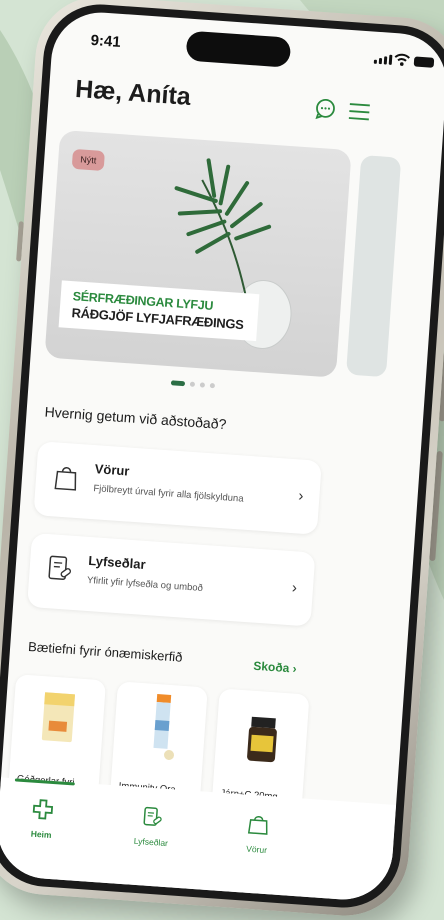  I want to click on tab-heim: Heim, so click(42, 818).